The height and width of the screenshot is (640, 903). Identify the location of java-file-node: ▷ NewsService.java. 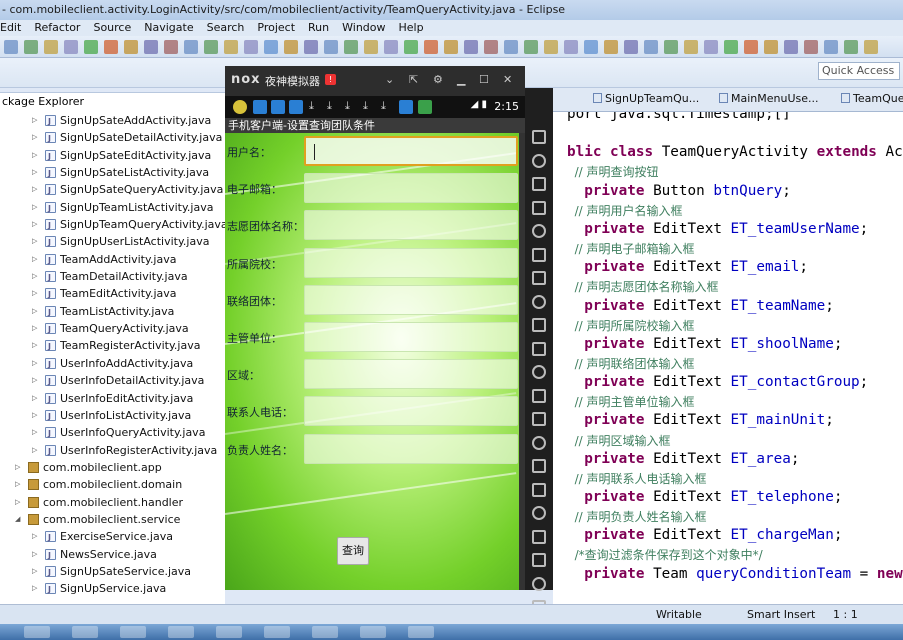
(112, 555).